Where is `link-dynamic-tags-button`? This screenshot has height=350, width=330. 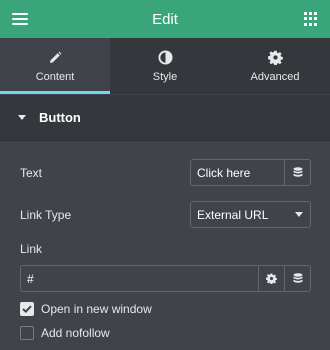
link-dynamic-tags-button is located at coordinates (297, 278).